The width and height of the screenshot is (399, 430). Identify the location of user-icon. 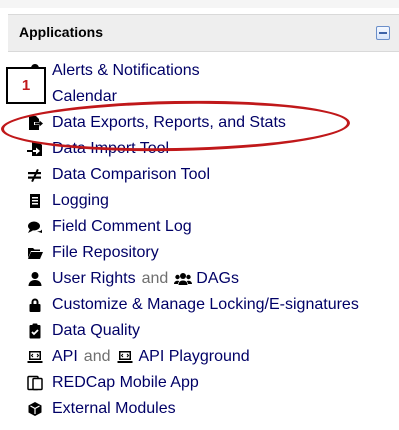
(35, 279).